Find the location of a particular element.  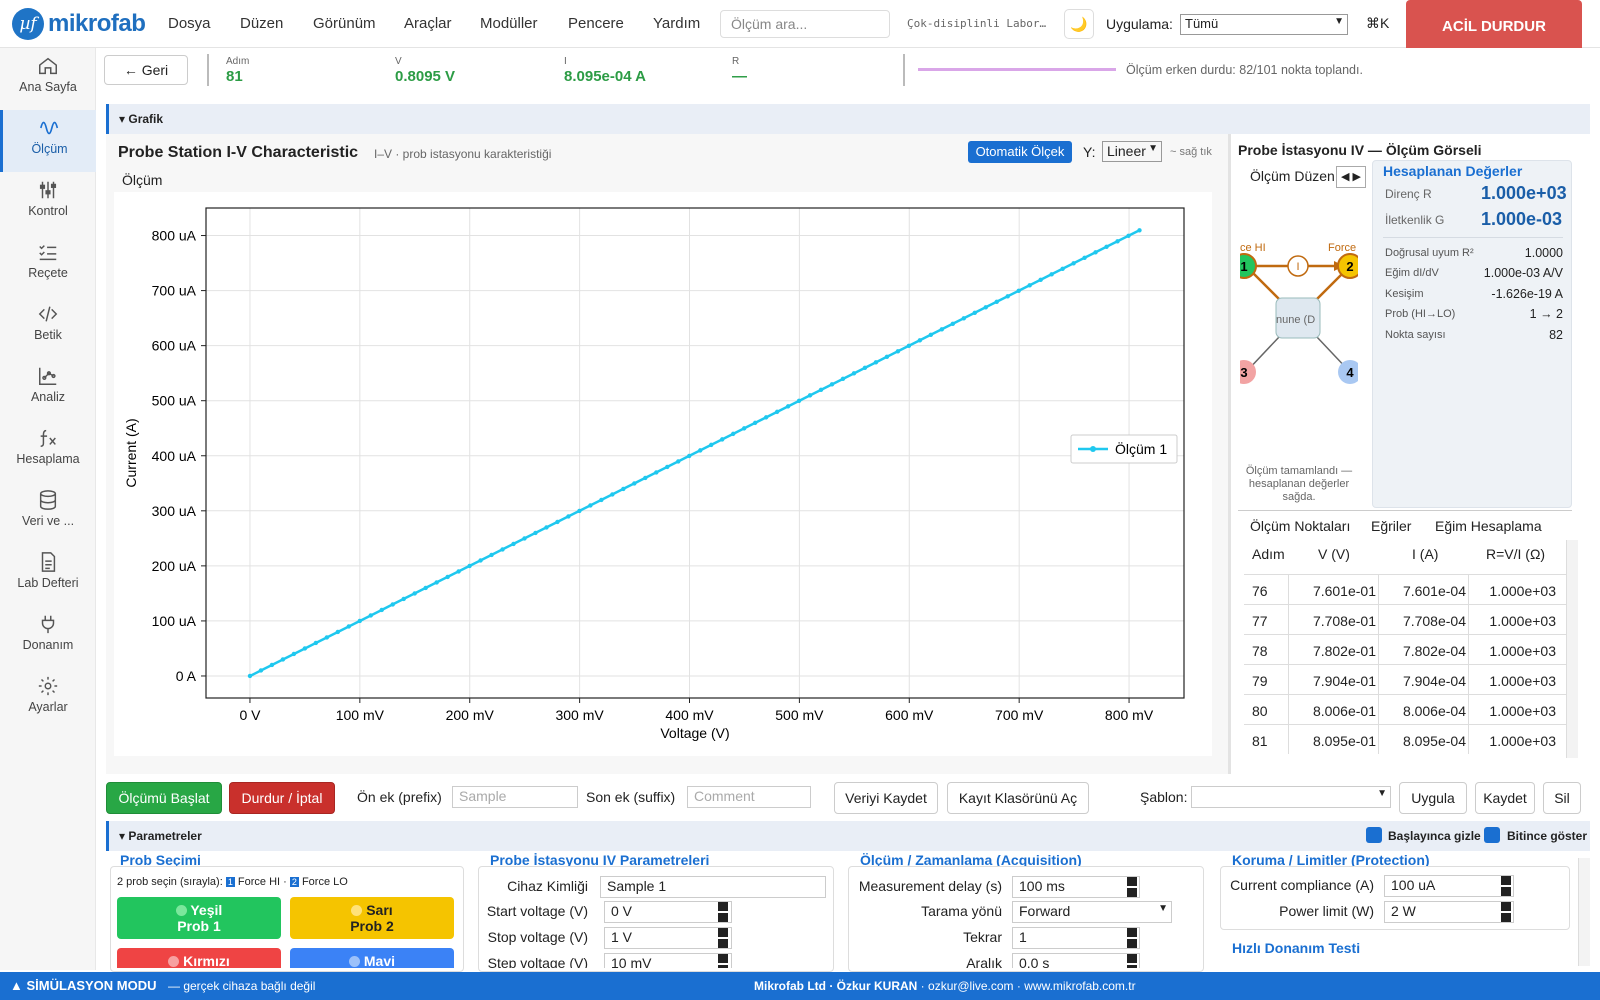

splitter is located at coordinates (1229, 454).